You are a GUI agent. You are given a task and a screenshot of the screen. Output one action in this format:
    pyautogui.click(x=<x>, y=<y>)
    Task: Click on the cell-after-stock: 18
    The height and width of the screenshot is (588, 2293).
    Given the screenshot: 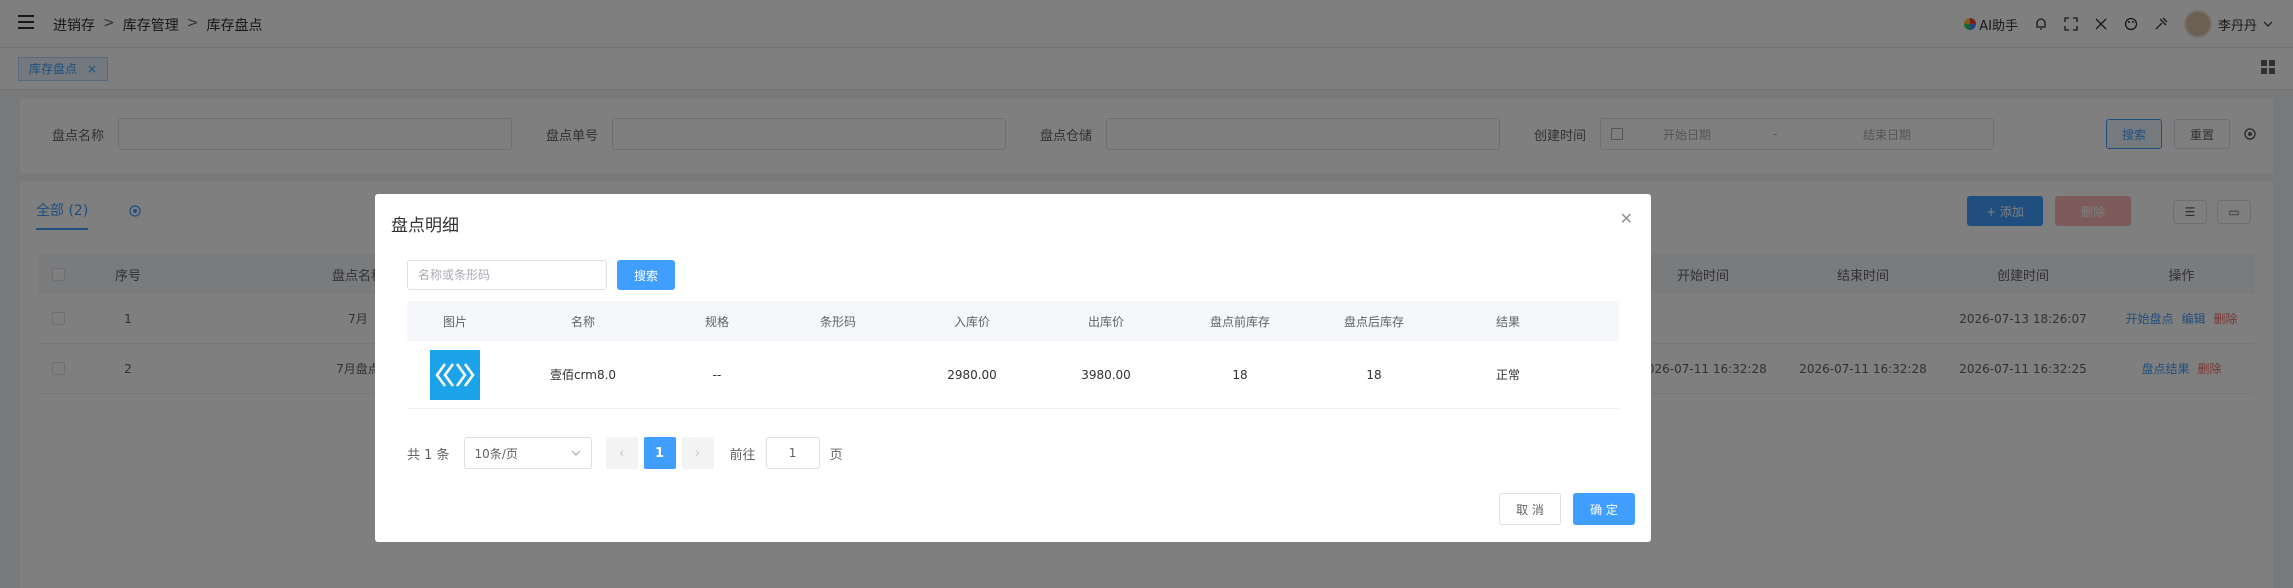 What is the action you would take?
    pyautogui.click(x=1374, y=374)
    